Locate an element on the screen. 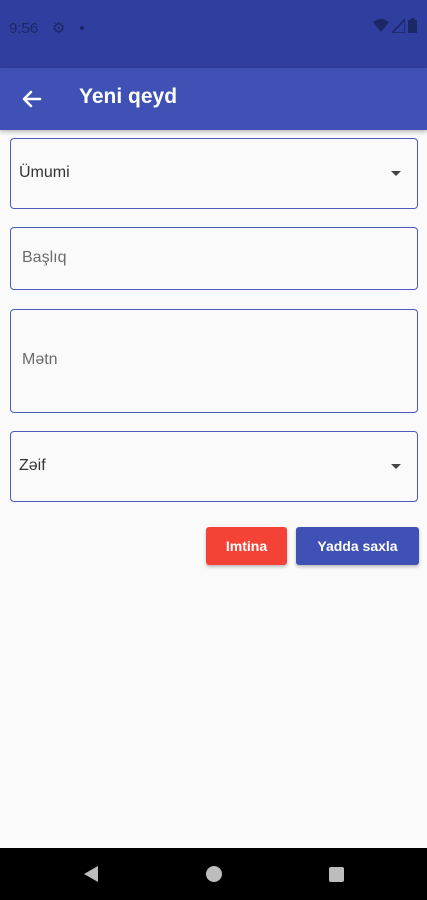 The height and width of the screenshot is (900, 427). page-title: Yeni qeyd is located at coordinates (128, 96).